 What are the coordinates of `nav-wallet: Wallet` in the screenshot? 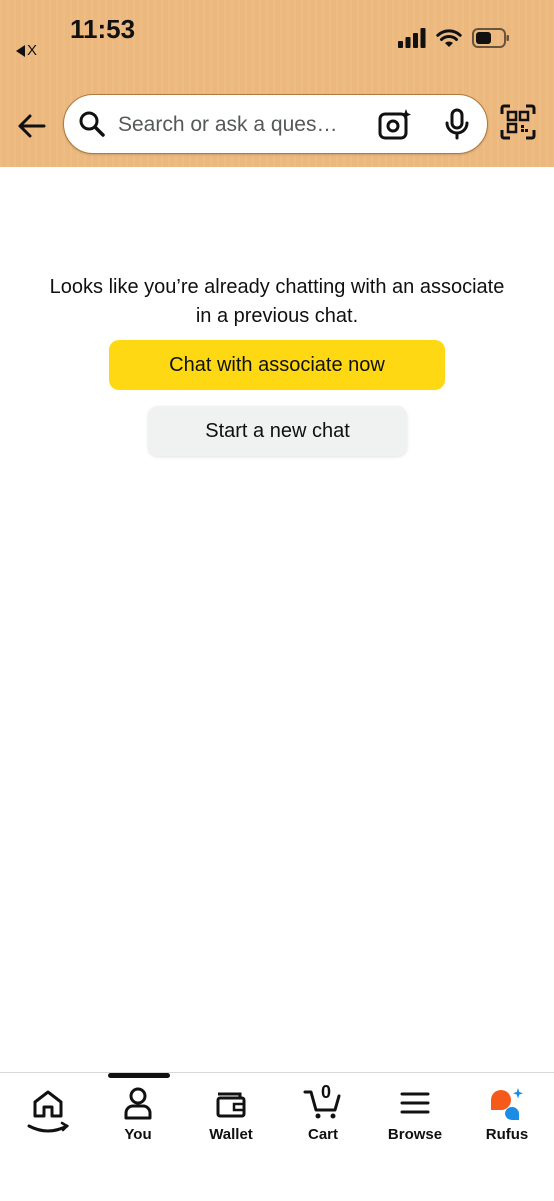 It's located at (231, 1114).